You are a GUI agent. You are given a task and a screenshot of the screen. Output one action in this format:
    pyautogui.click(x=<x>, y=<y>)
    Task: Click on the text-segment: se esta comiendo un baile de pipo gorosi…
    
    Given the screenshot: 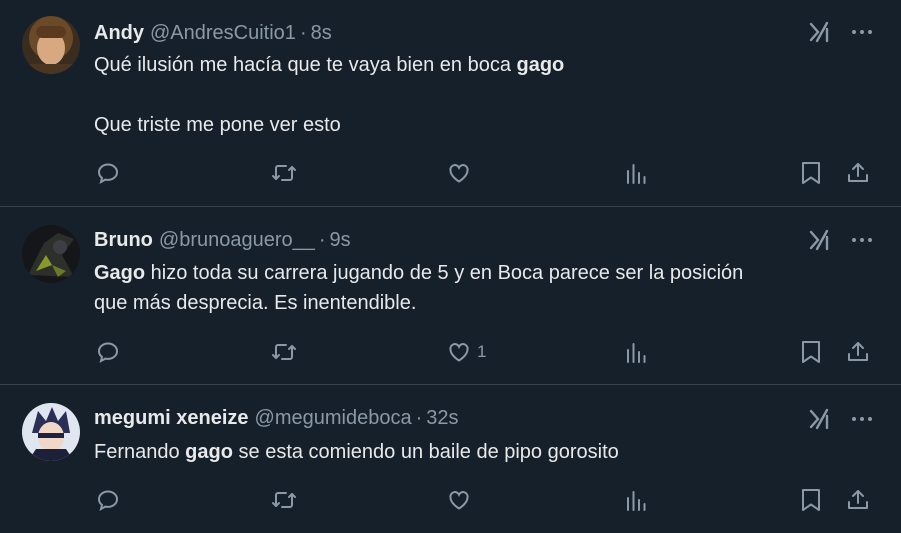 What is the action you would take?
    pyautogui.click(x=425, y=452)
    